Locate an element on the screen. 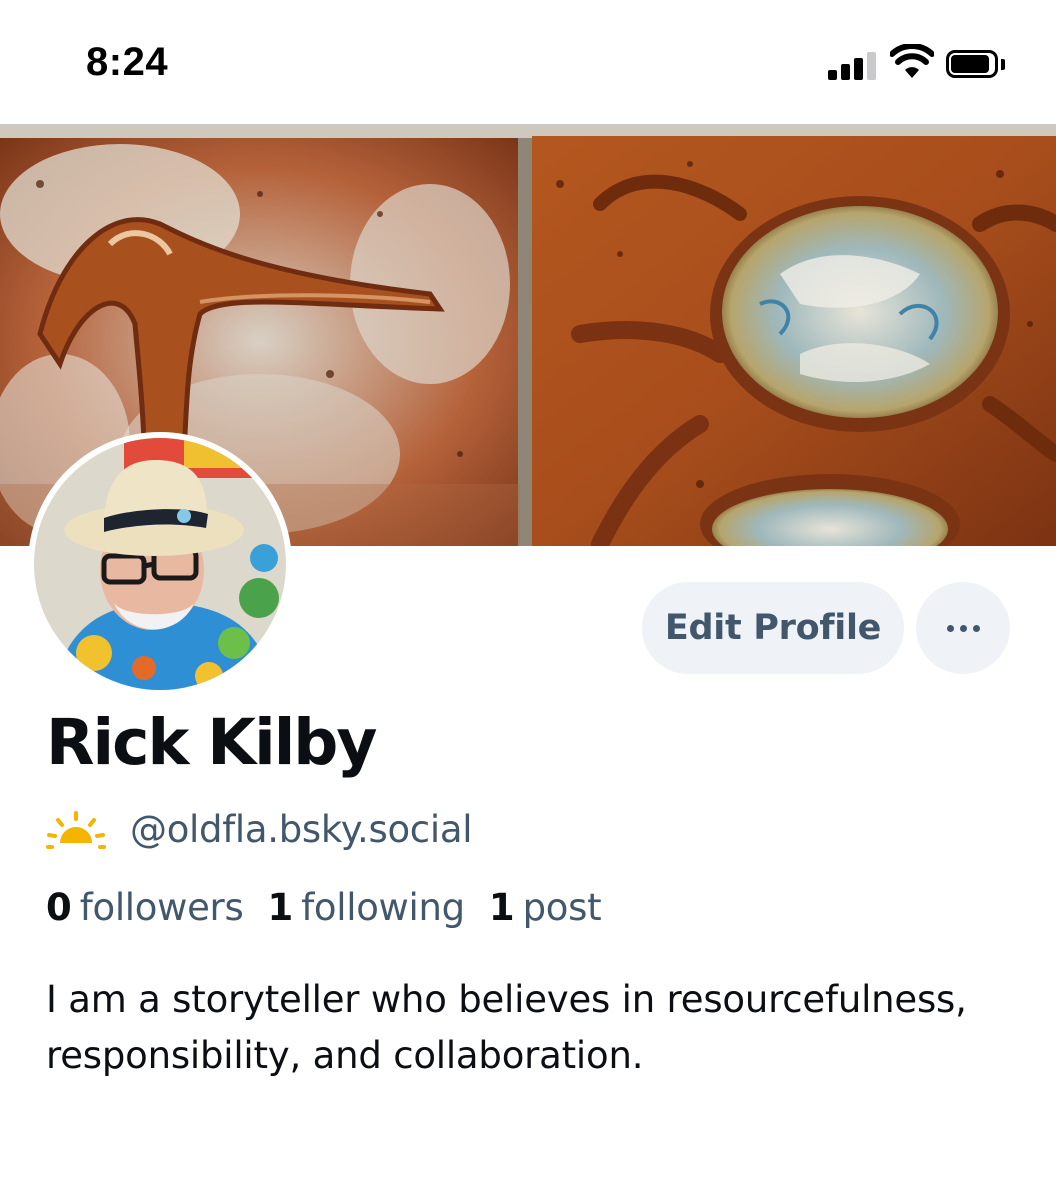  more-options-button is located at coordinates (963, 628).